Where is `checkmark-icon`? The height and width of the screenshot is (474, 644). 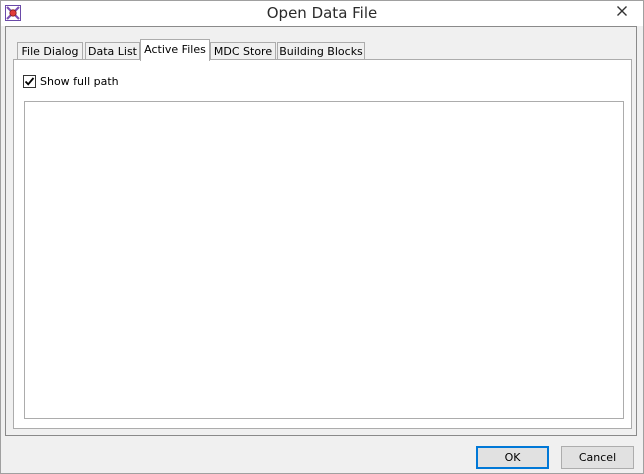
checkmark-icon is located at coordinates (29, 81).